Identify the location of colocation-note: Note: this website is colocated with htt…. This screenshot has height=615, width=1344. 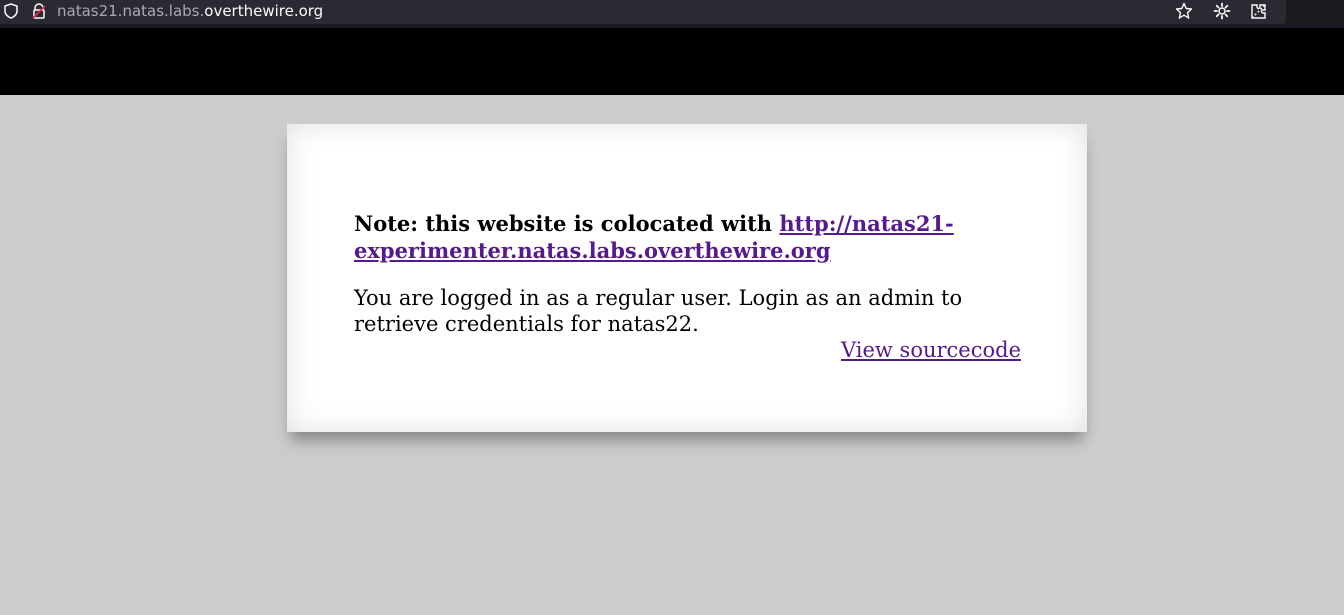
(687, 237).